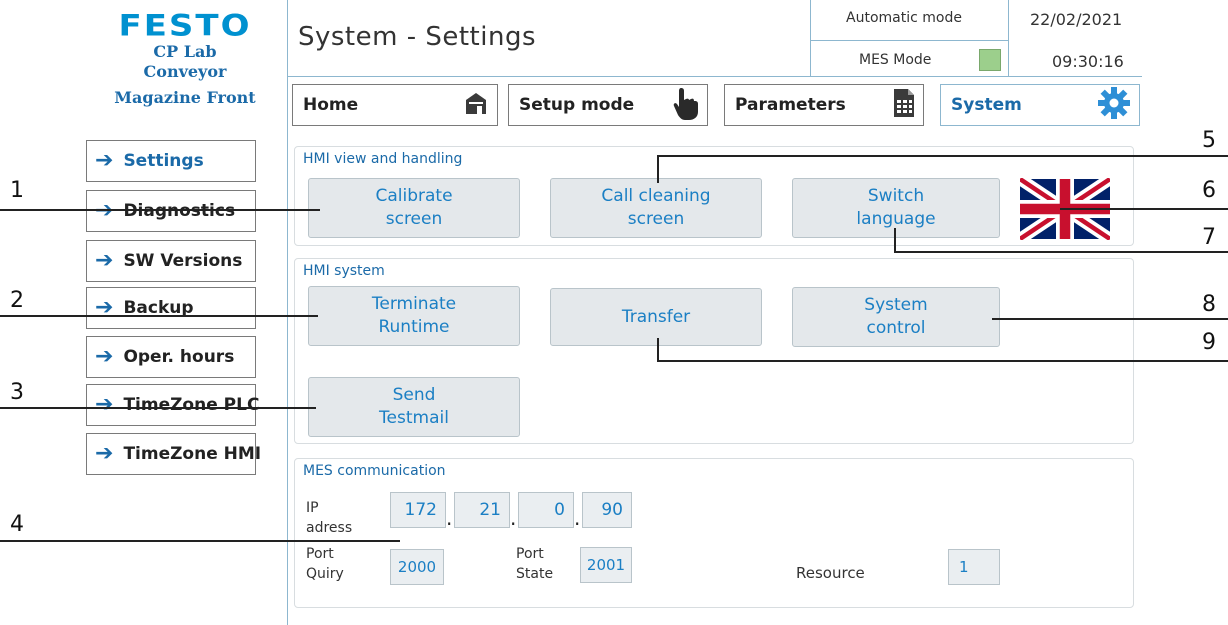 The image size is (1228, 625). Describe the element at coordinates (171, 308) in the screenshot. I see `sidebar-item-backup: ➔ Backup` at that location.